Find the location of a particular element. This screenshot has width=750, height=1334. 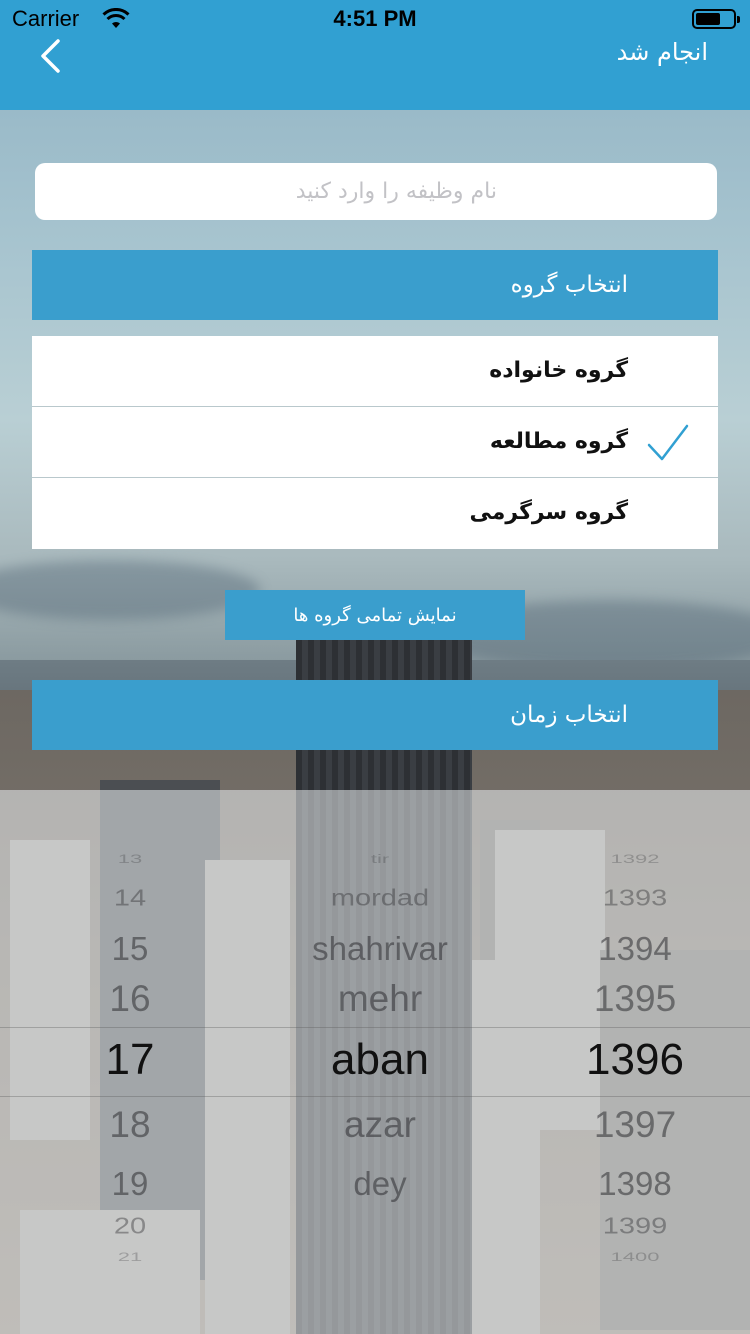

month-wheel: tir mordad shahrivar mehr aban azar dey is located at coordinates (380, 1062).